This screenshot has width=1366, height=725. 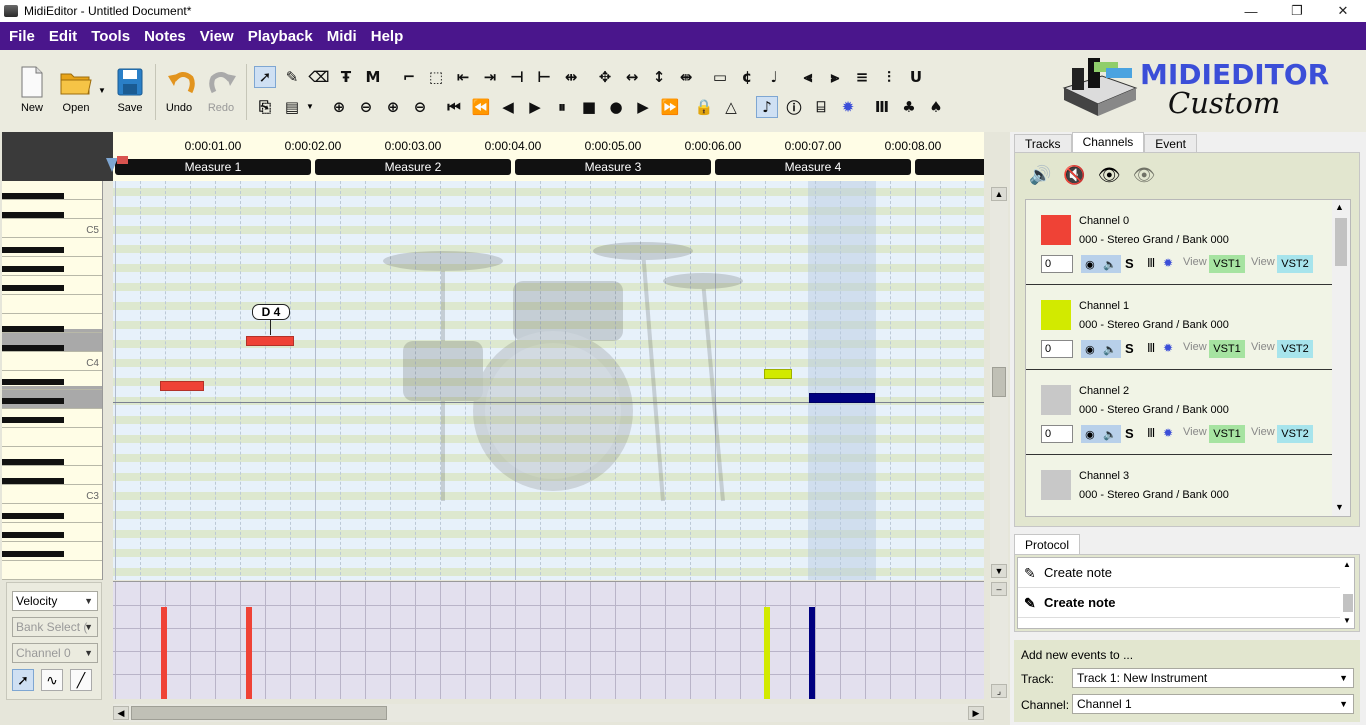 What do you see at coordinates (110, 36) in the screenshot?
I see `menu-tools: Tools` at bounding box center [110, 36].